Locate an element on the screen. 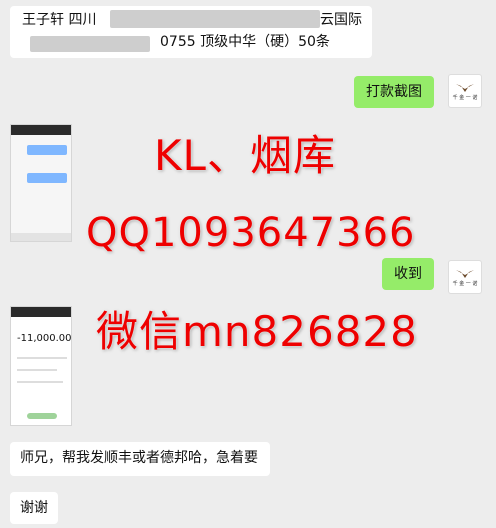 Image resolution: width=496 pixels, height=528 pixels. phone-input-bar is located at coordinates (41, 237).